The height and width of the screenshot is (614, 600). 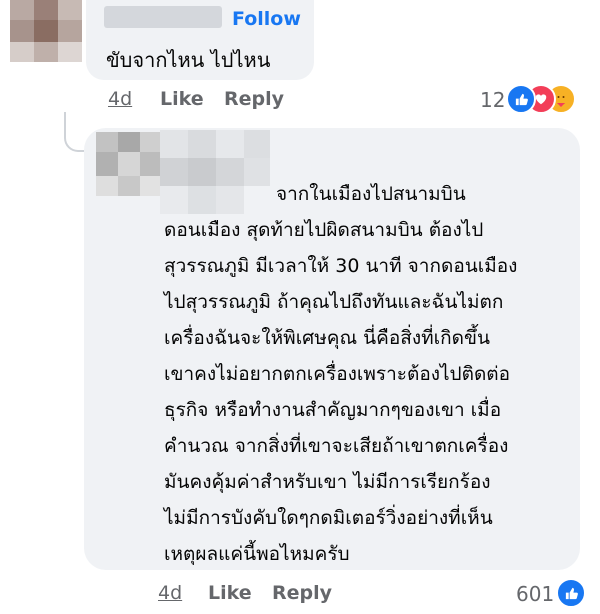 What do you see at coordinates (337, 374) in the screenshot?
I see `reply-text-line: เขาคงไม่อยากตกเครื่องเพราะต้องไปติดต่อ` at bounding box center [337, 374].